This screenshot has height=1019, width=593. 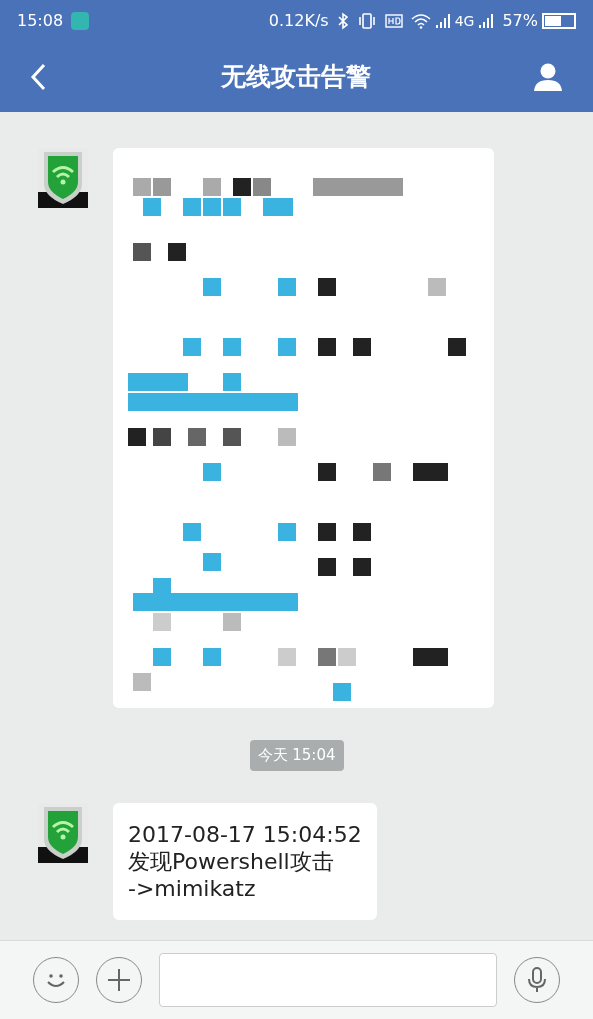 I want to click on bluetooth-icon, so click(x=342, y=21).